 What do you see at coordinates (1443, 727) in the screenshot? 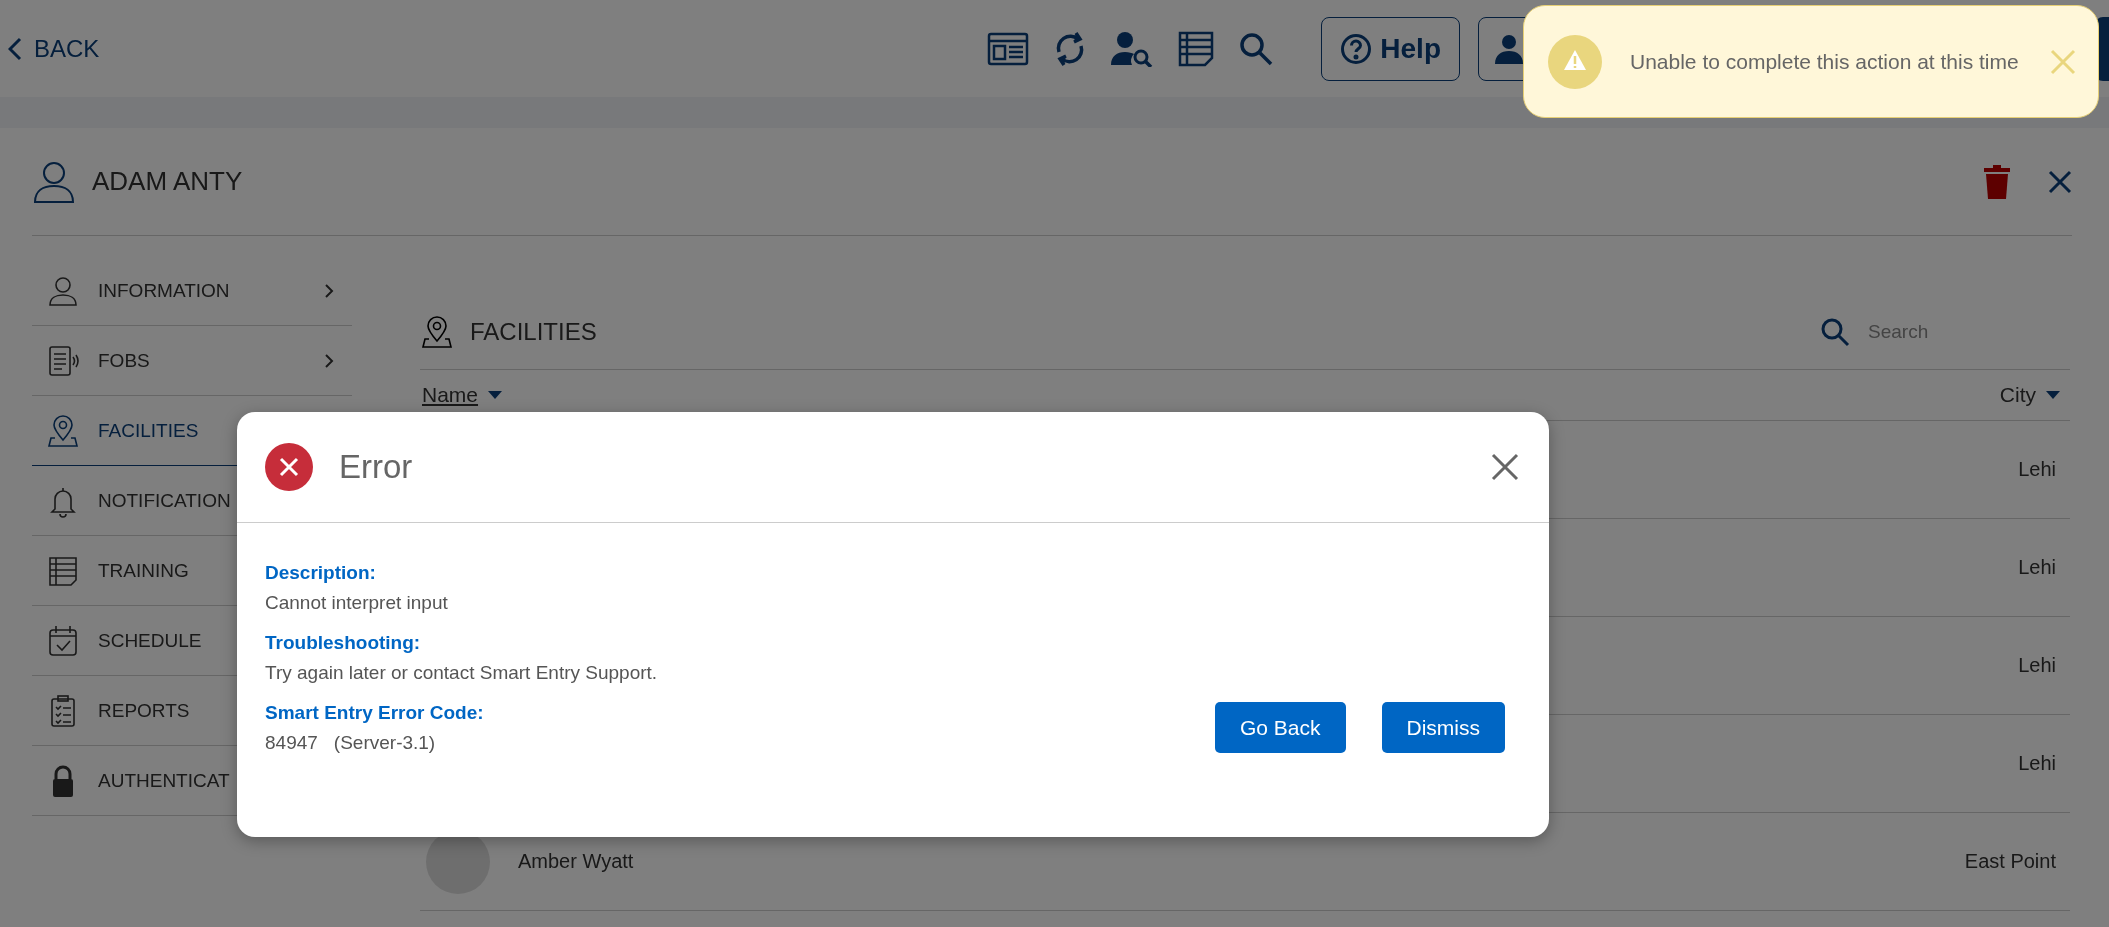
I see `dialog-button: Dismiss` at bounding box center [1443, 727].